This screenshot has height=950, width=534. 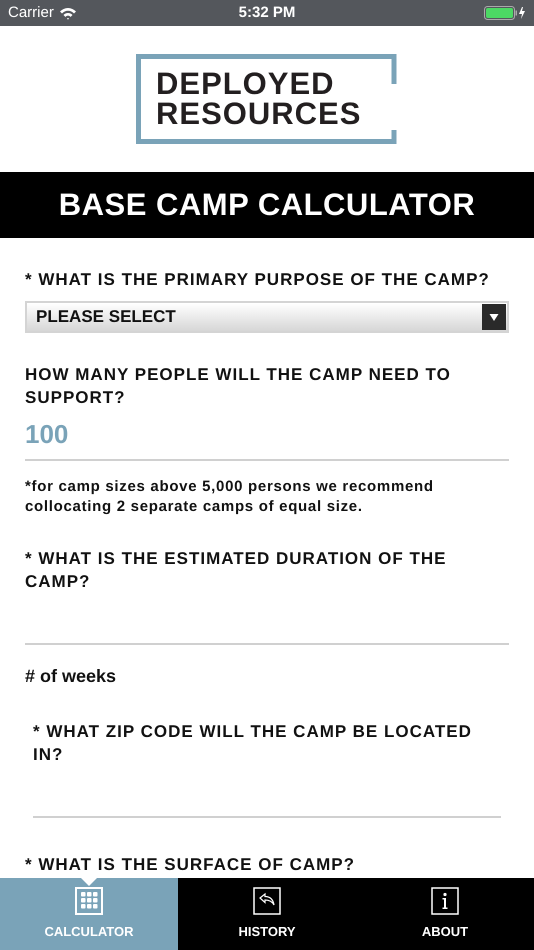 What do you see at coordinates (89, 900) in the screenshot?
I see `keypad-icon` at bounding box center [89, 900].